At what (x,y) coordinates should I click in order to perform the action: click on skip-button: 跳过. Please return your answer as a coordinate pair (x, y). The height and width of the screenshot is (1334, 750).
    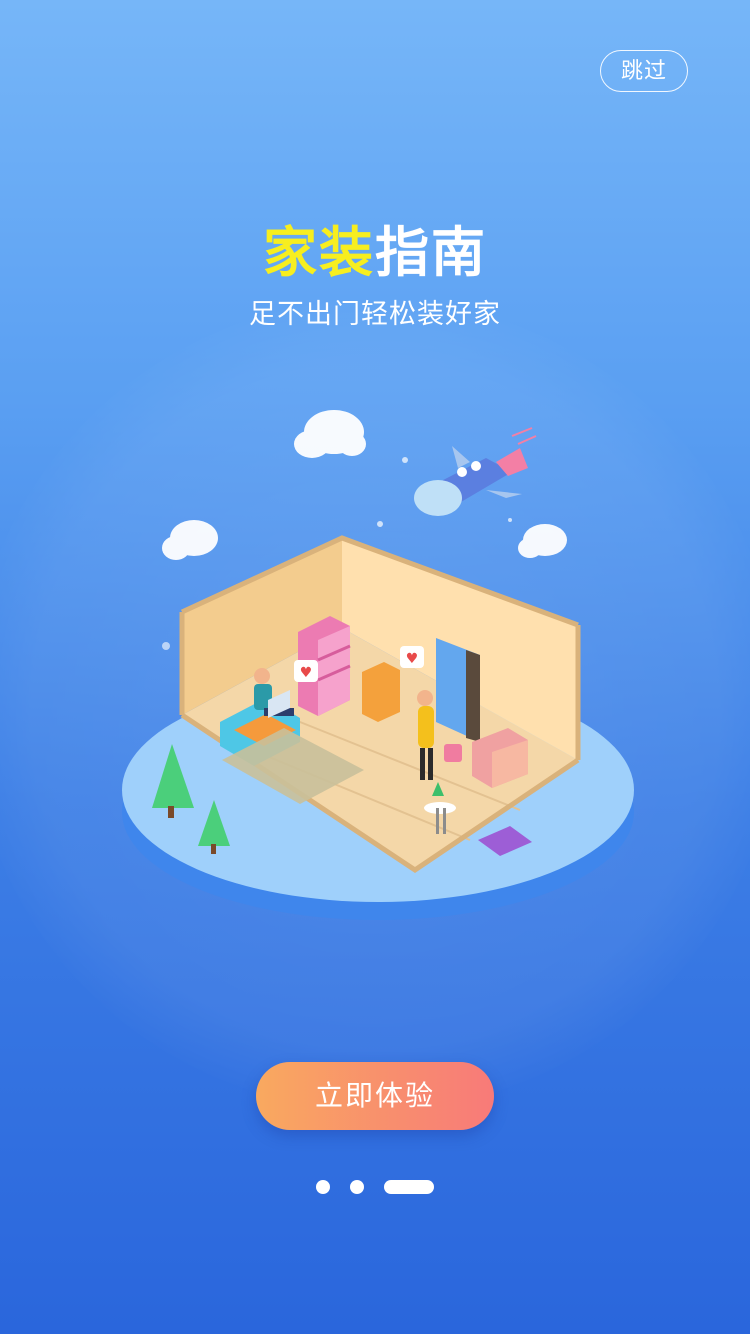
    Looking at the image, I should click on (644, 71).